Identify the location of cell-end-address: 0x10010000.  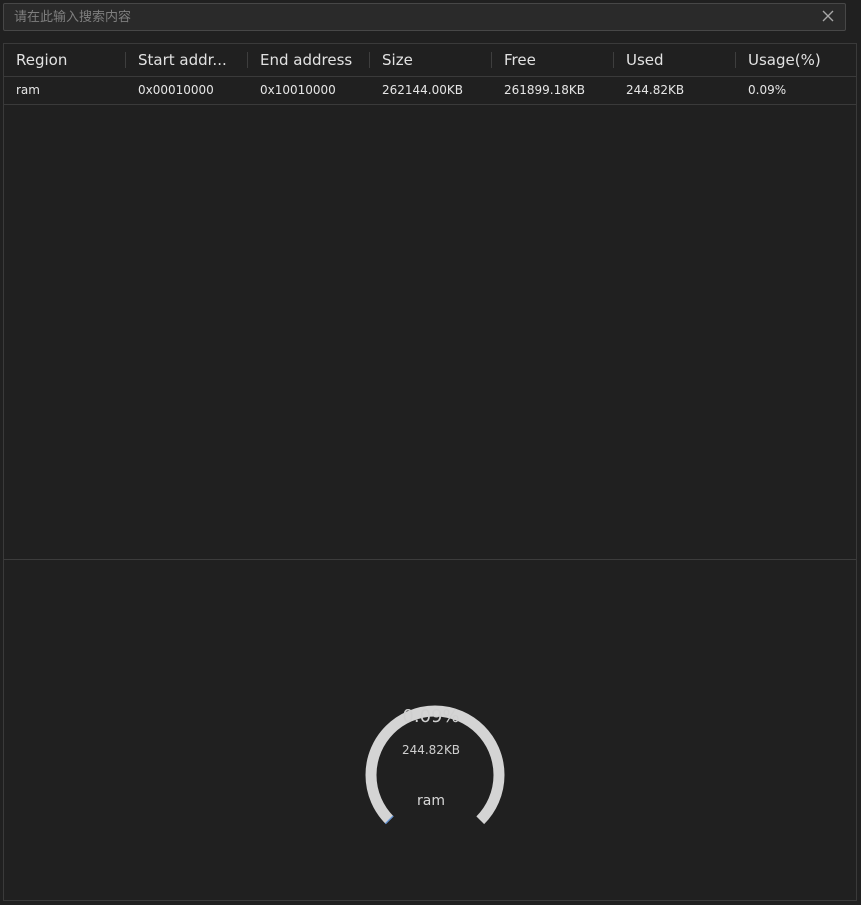
(298, 90).